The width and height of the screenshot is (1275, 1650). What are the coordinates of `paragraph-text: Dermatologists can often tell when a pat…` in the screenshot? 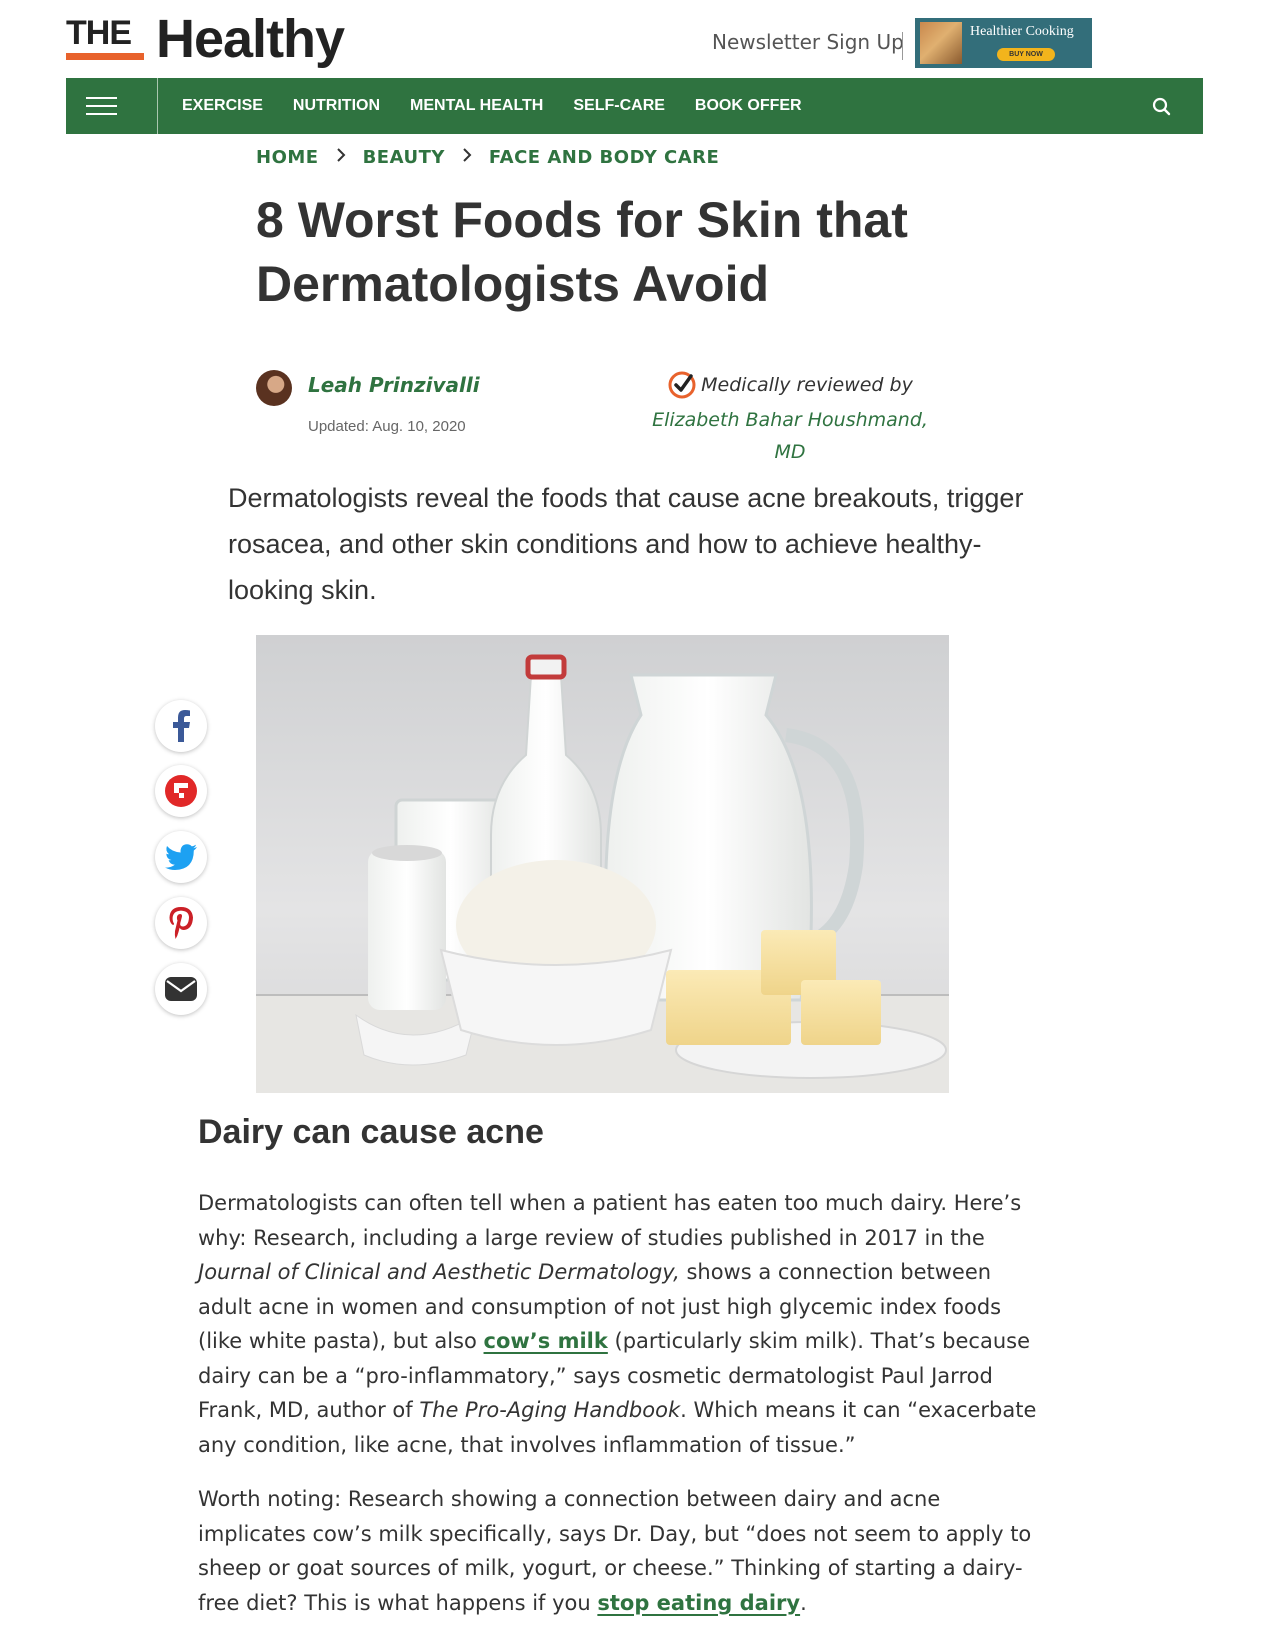 It's located at (610, 1220).